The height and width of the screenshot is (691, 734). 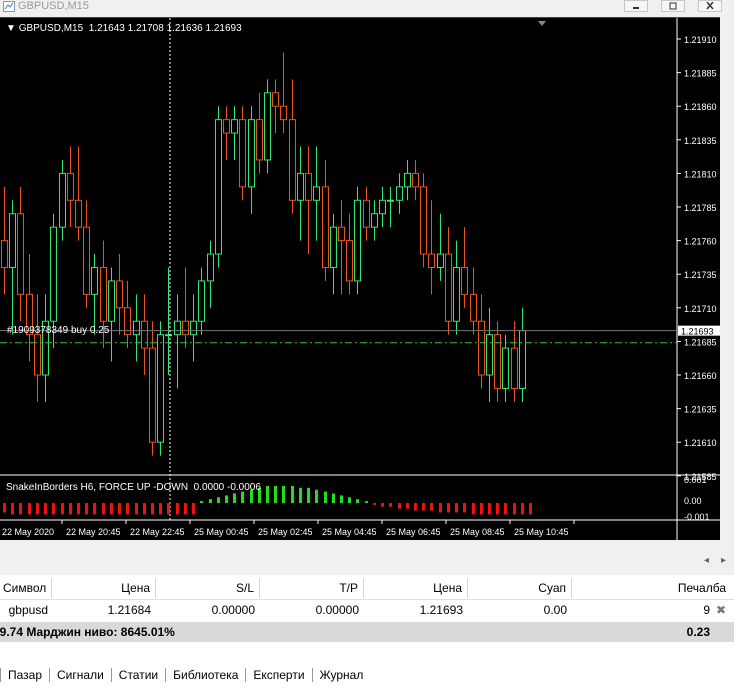 I want to click on price-level-label: 1.21610, so click(x=700, y=443).